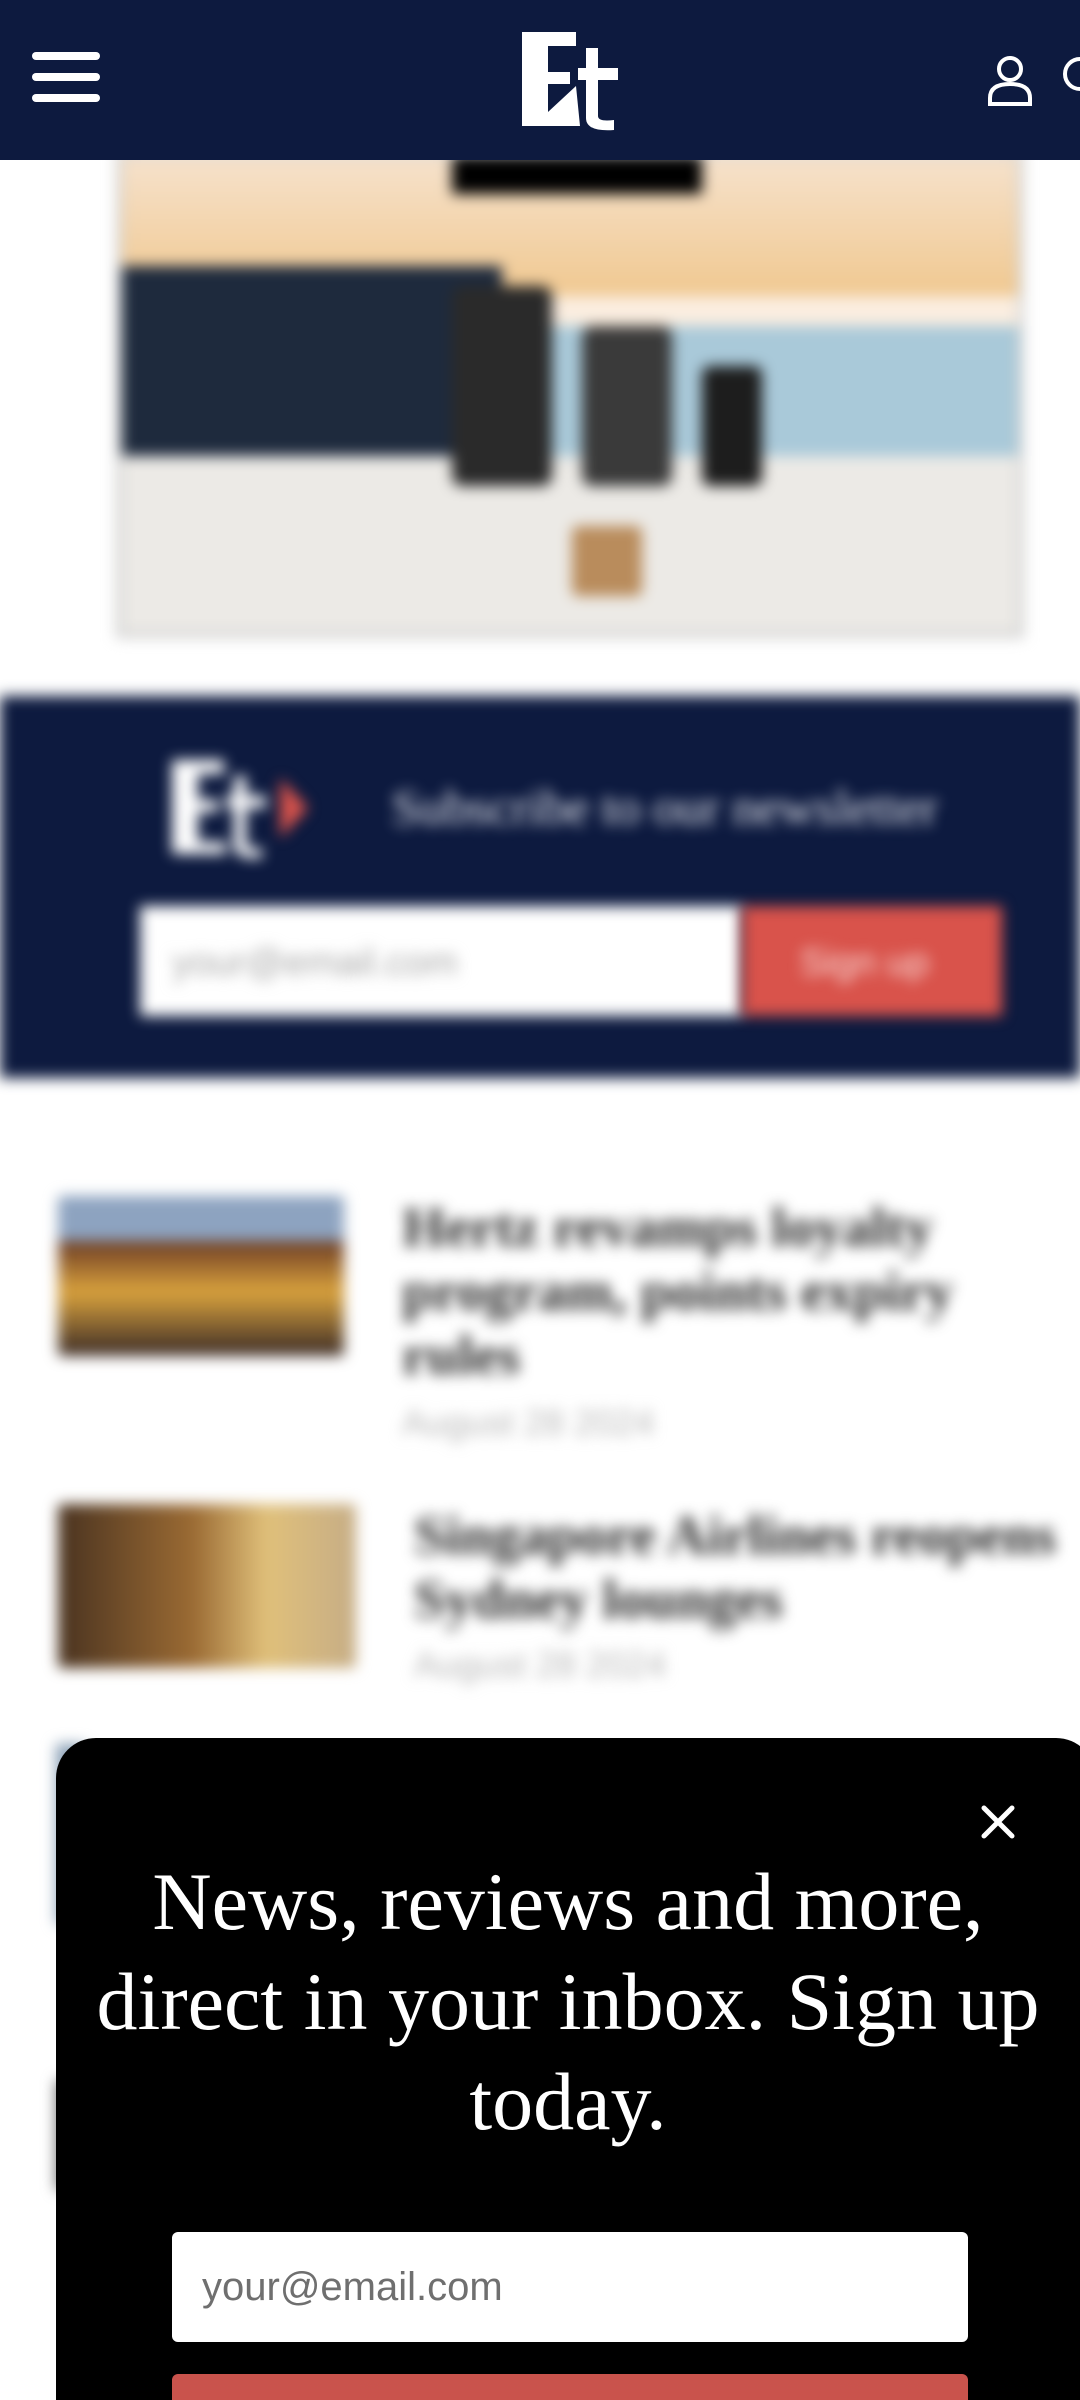  Describe the element at coordinates (66, 77) in the screenshot. I see `menu-icon` at that location.